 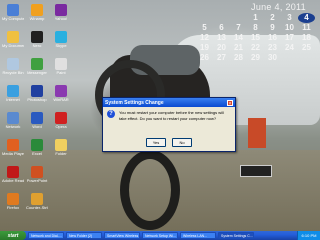 I want to click on taskbar-button: SmartView Wireless, so click(x=122, y=235).